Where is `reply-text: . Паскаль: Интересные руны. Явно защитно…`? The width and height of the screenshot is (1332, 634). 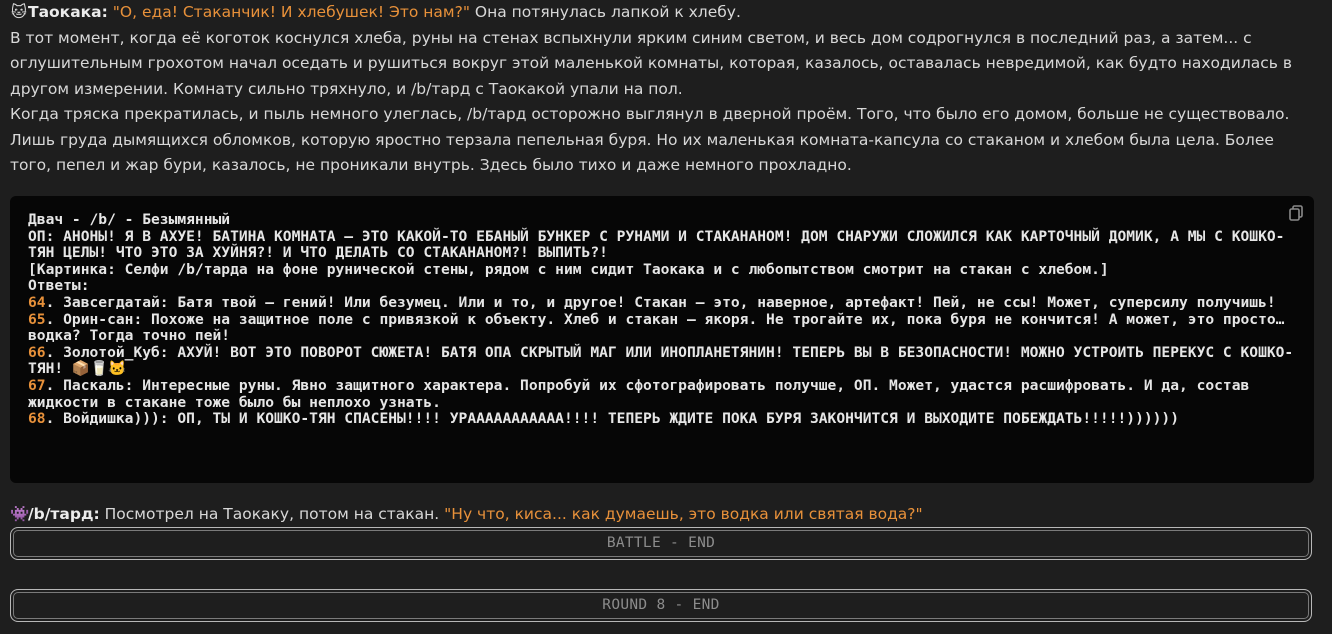
reply-text: . Паскаль: Интересные руны. Явно защитно… is located at coordinates (643, 393).